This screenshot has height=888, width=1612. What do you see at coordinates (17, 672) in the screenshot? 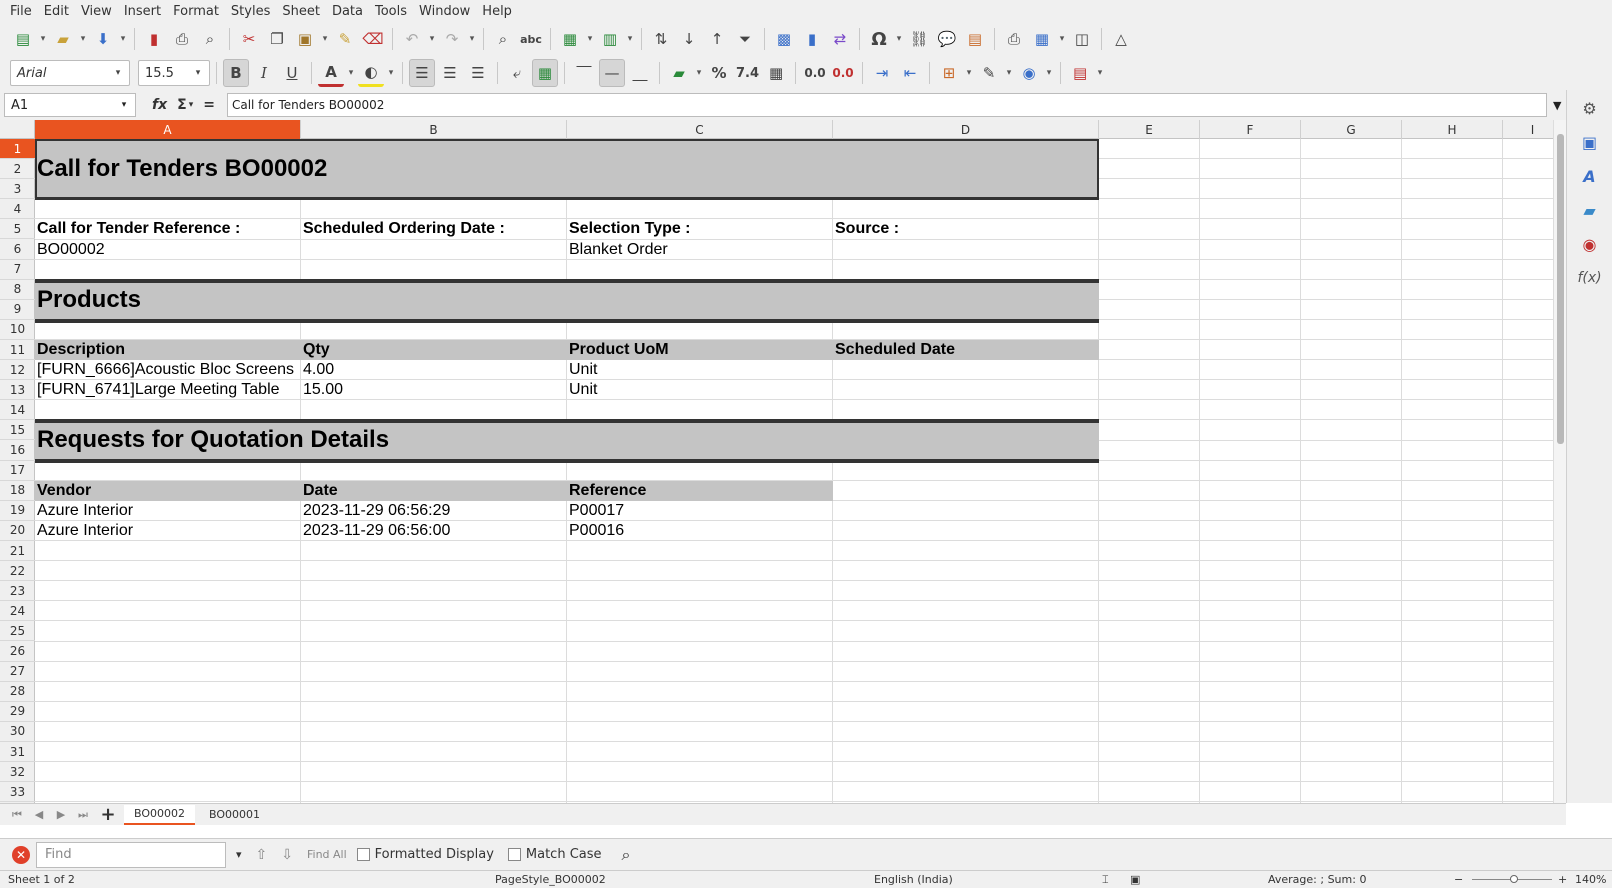
I see `row-header-27: 27` at bounding box center [17, 672].